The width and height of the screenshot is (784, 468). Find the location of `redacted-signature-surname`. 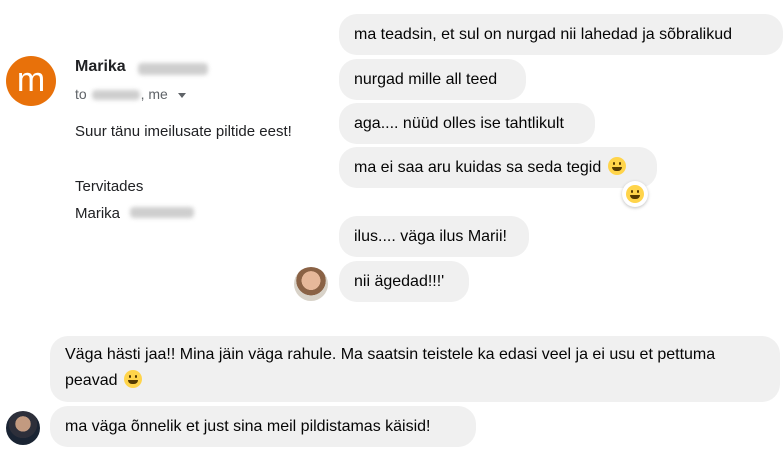

redacted-signature-surname is located at coordinates (162, 212).